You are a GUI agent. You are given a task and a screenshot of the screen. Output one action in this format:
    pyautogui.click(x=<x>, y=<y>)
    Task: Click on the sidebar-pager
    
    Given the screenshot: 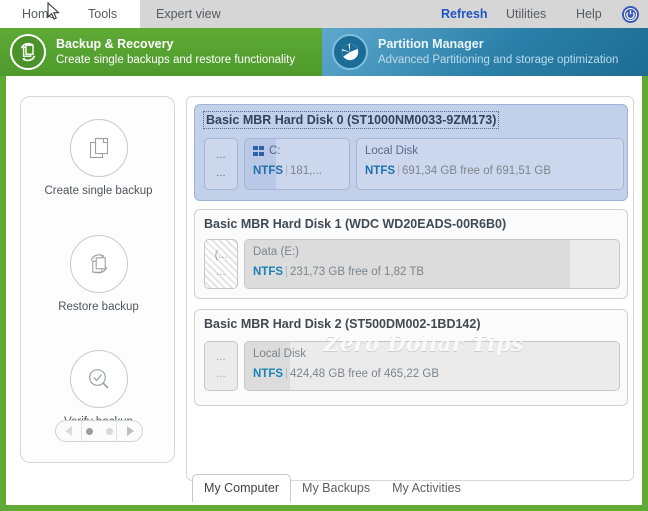 What is the action you would take?
    pyautogui.click(x=99, y=431)
    